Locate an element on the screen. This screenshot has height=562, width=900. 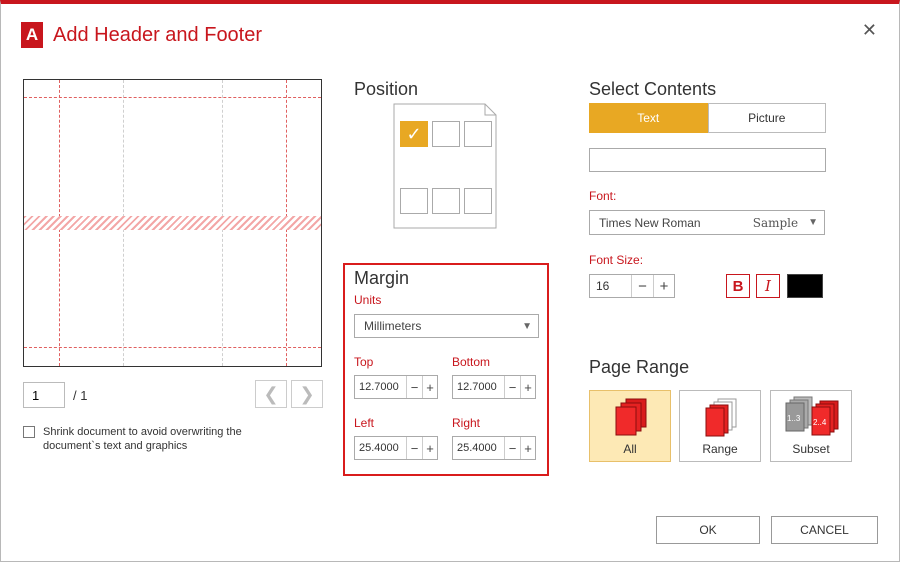
page-total: / 1 is located at coordinates (80, 395).